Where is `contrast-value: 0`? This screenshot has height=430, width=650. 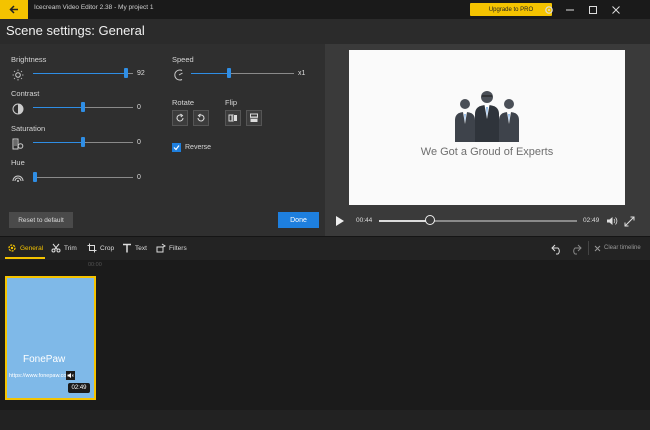
contrast-value: 0 is located at coordinates (139, 107).